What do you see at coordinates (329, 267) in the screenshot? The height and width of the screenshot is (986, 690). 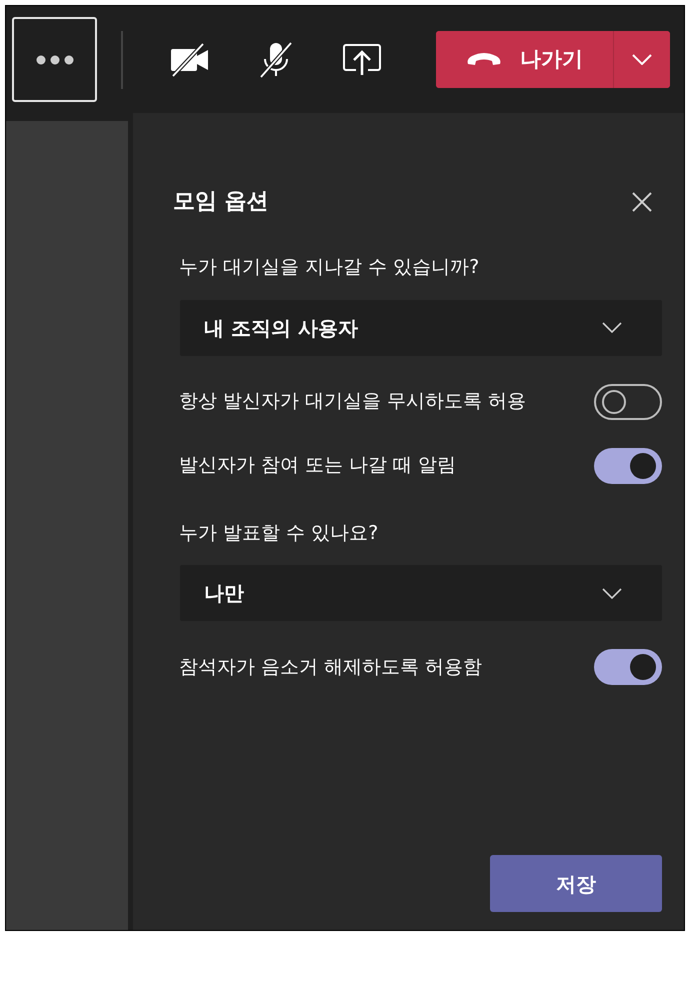 I see `field-label: 누가 대기실을 지나갈 수 있습니까?` at bounding box center [329, 267].